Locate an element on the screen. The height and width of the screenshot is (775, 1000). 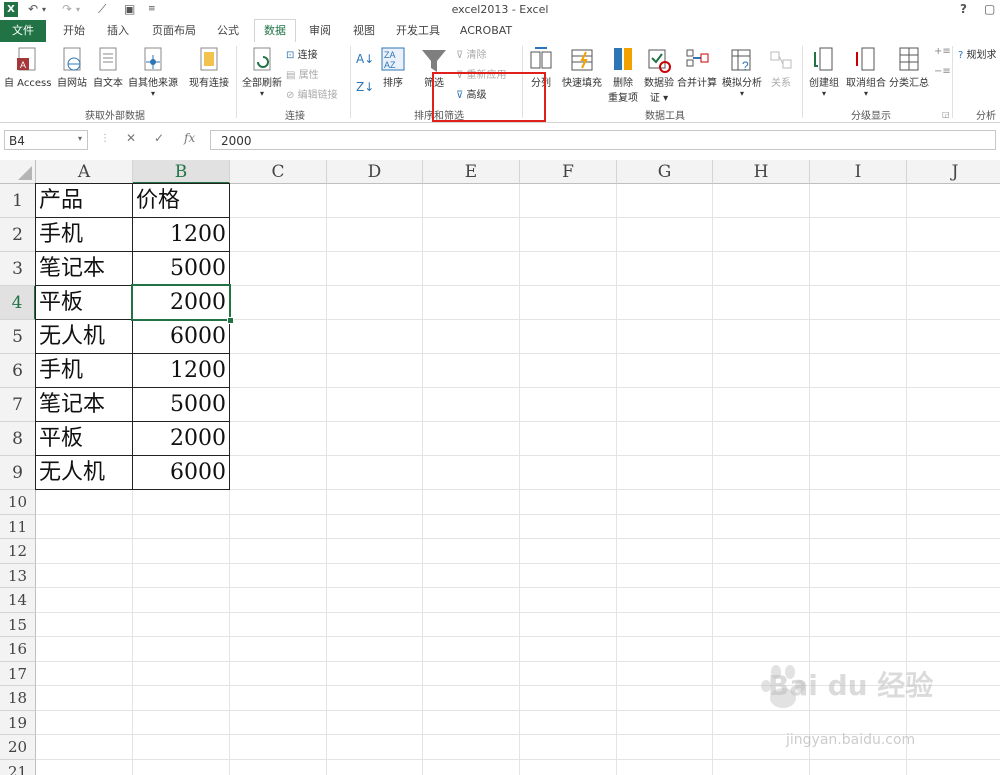
column-header-i: I is located at coordinates (858, 172).